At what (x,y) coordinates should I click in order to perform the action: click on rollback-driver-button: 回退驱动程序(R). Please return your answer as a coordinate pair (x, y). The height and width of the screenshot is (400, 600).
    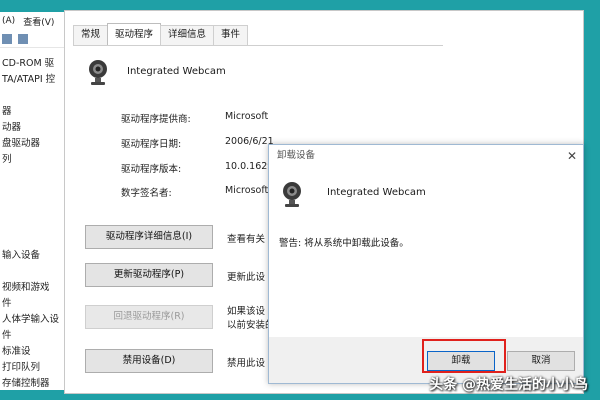
    Looking at the image, I should click on (149, 317).